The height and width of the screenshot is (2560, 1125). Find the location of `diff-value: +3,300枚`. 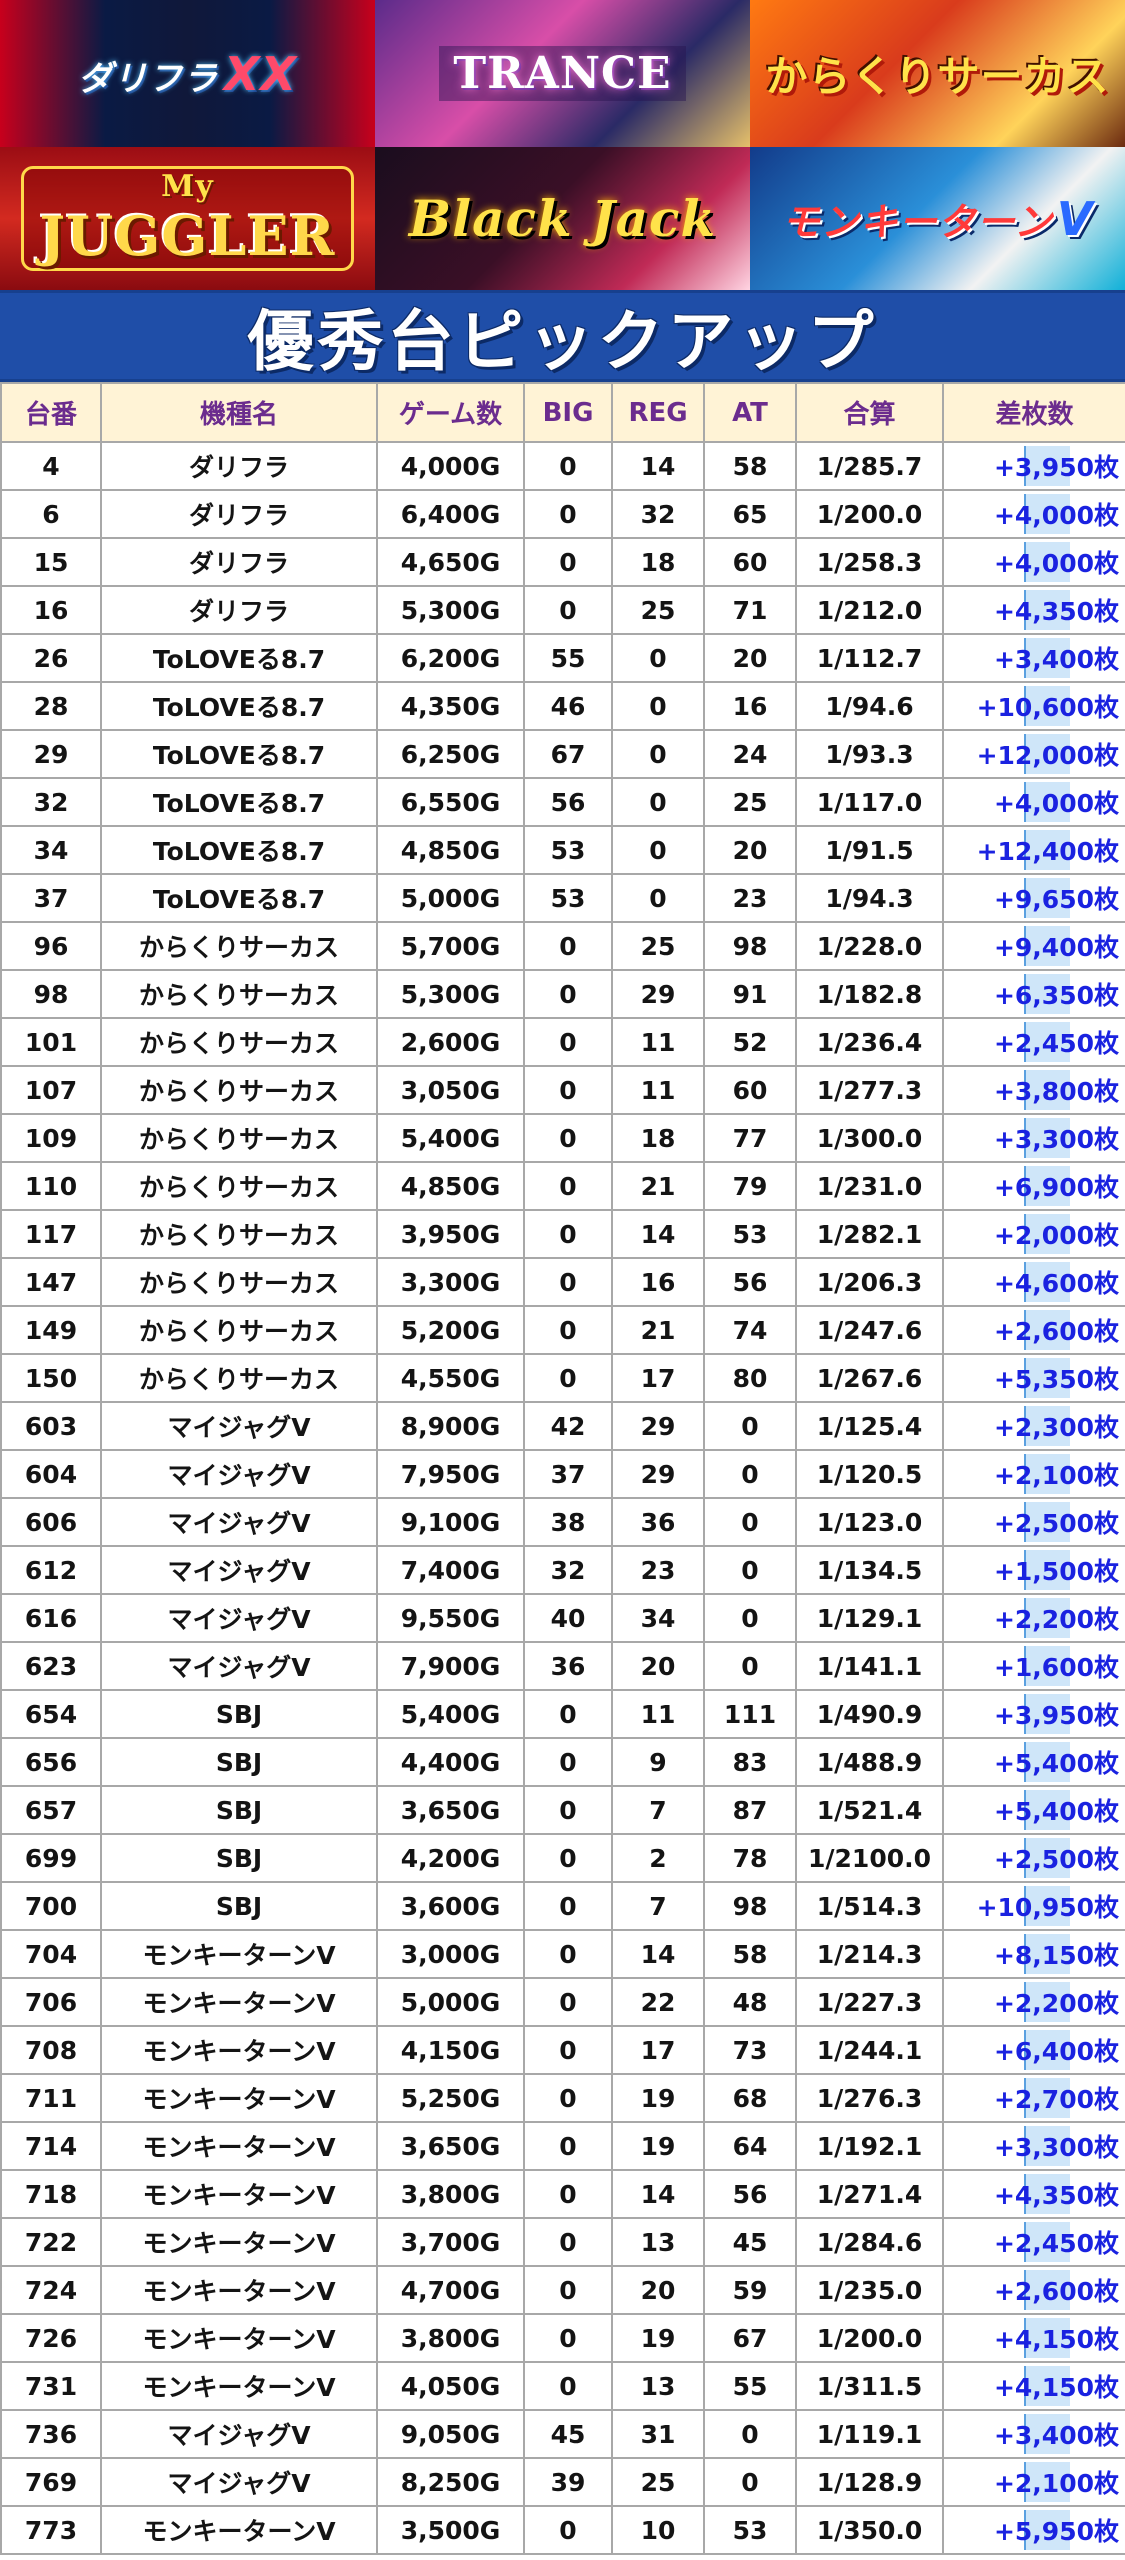

diff-value: +3,300枚 is located at coordinates (1056, 2147).